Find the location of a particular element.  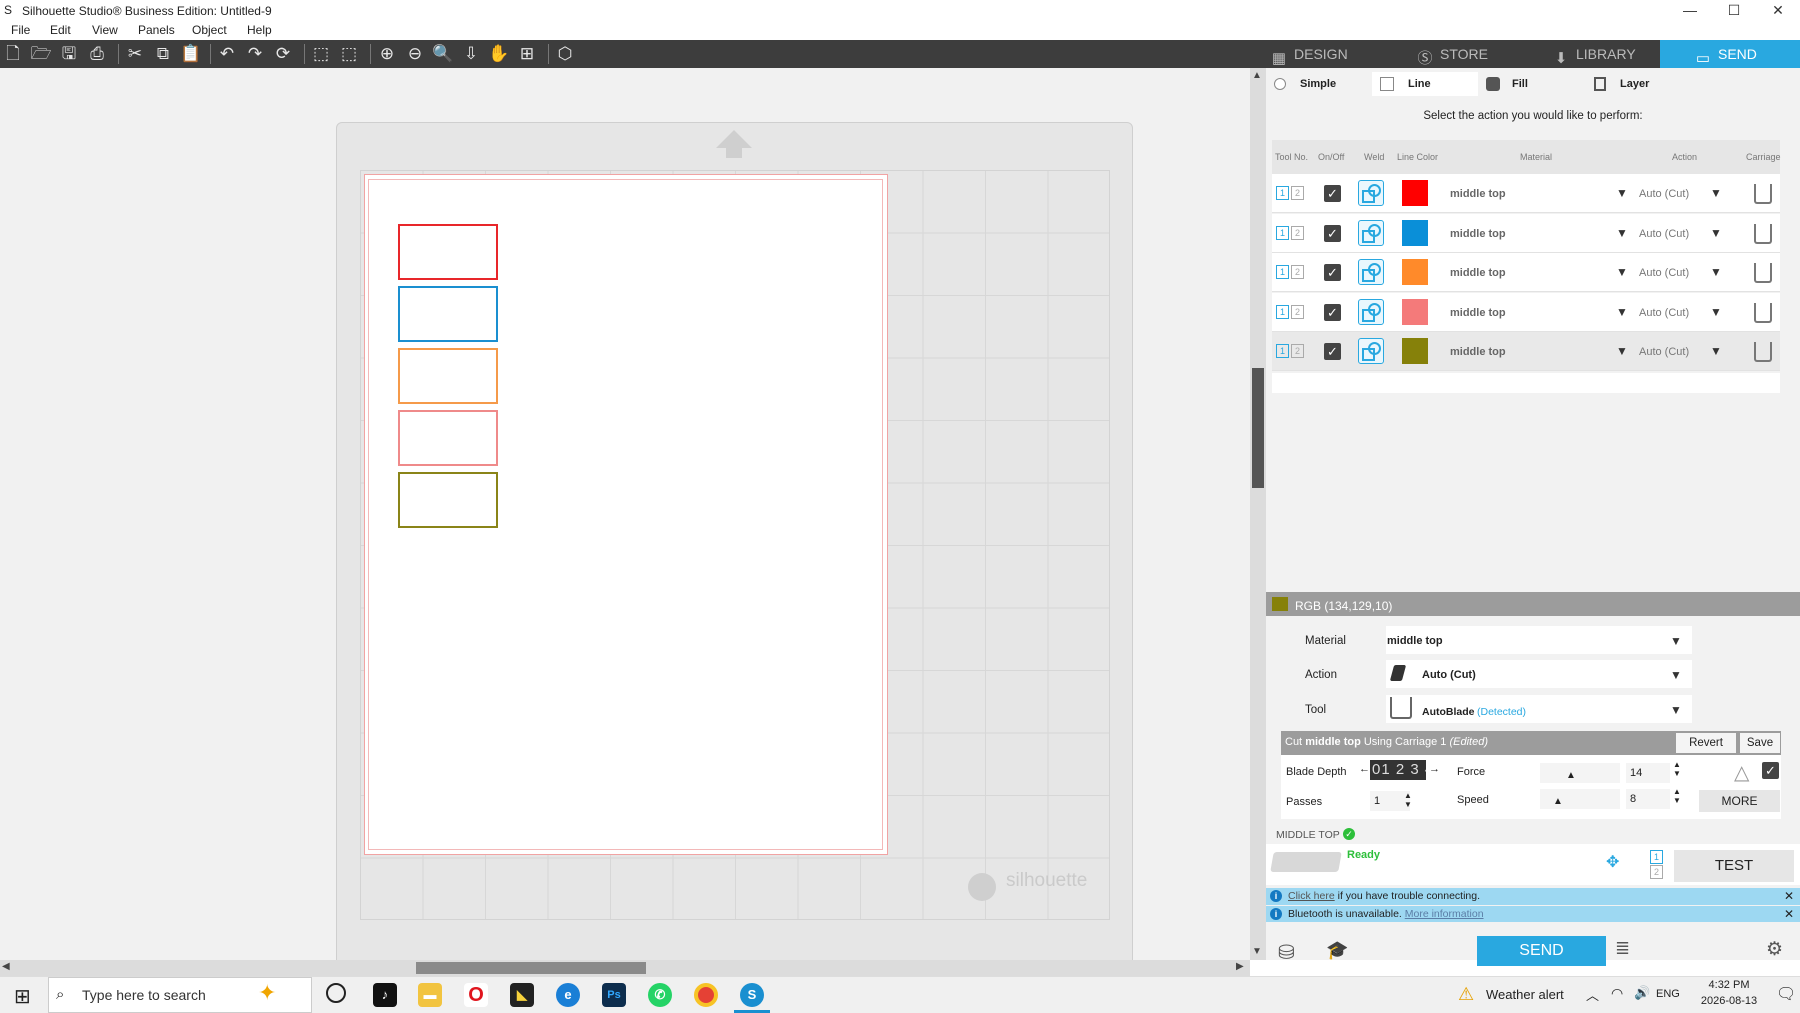

force-slider is located at coordinates (1580, 773).